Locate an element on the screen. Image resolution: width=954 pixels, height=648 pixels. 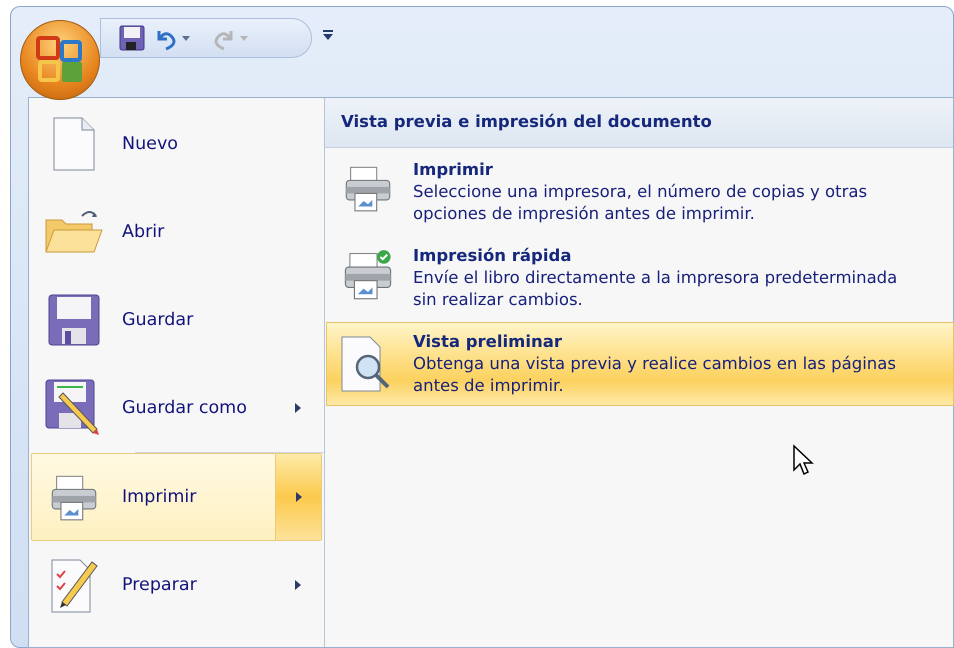
submenu-item: Impresión rápida Envíe el libro directamente a la impresora predeterminada sin realizar cambios. is located at coordinates (640, 278).